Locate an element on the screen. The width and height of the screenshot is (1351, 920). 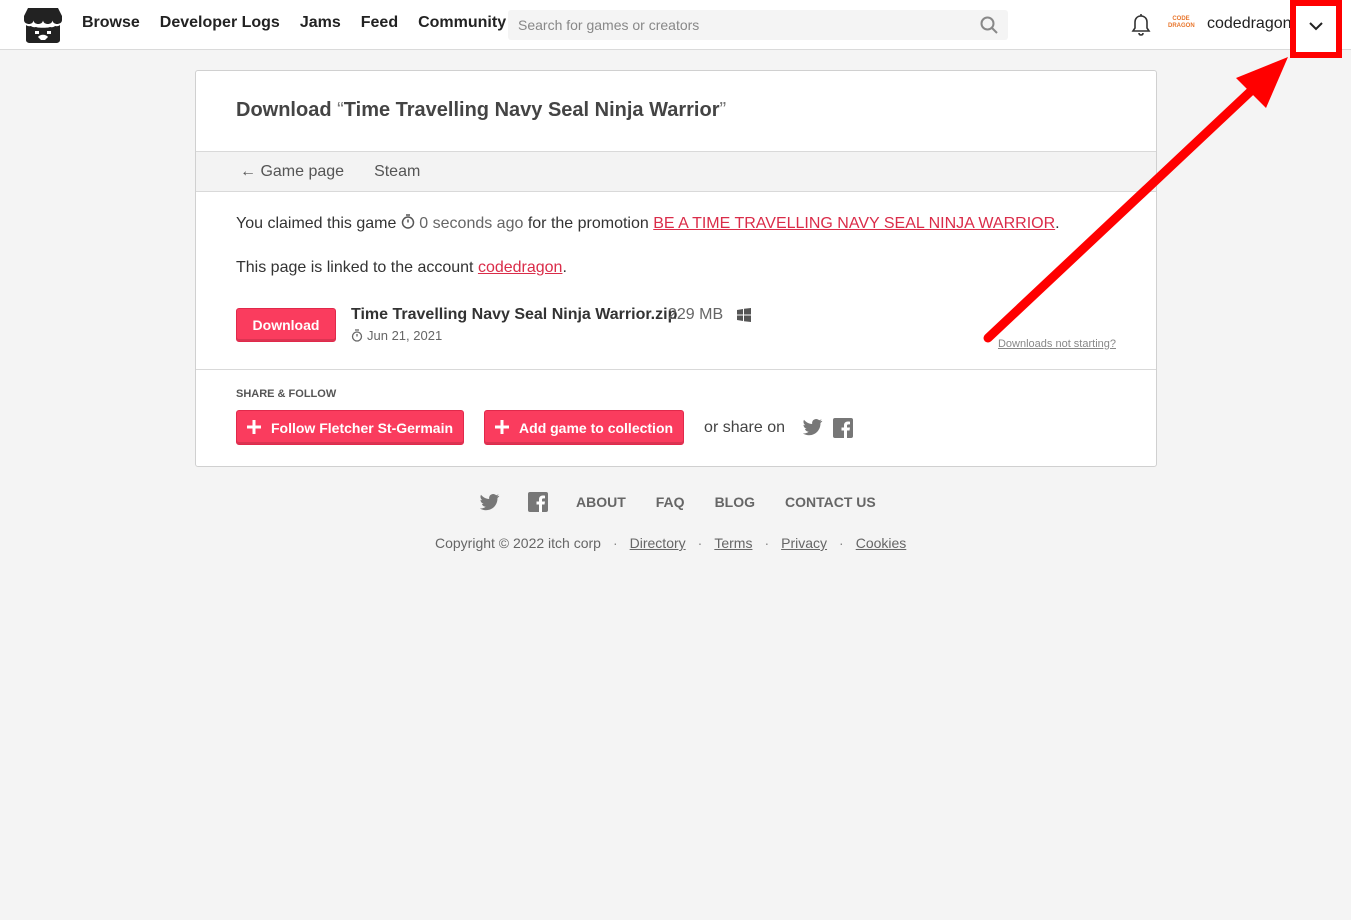
file-date: Jun 21, 2021 is located at coordinates (405, 335).